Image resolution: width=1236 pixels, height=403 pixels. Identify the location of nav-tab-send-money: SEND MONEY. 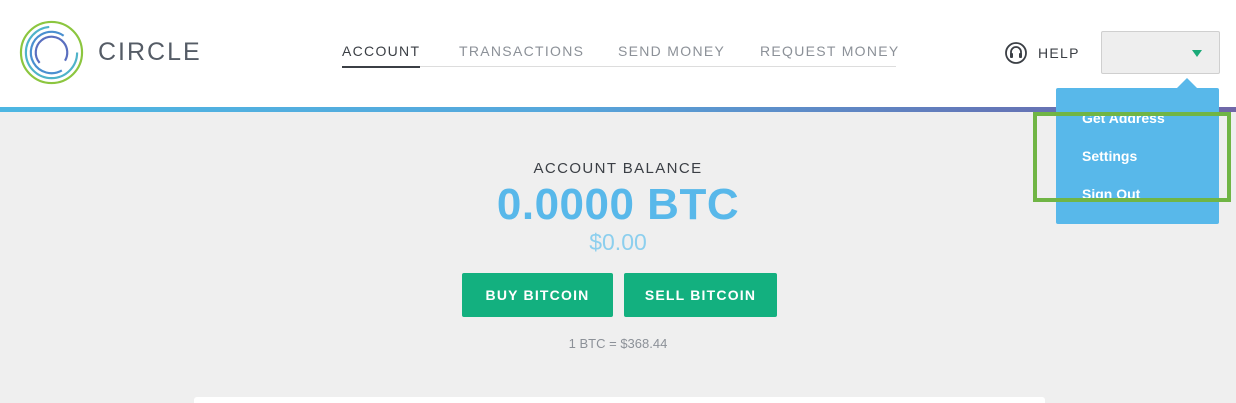
(671, 51).